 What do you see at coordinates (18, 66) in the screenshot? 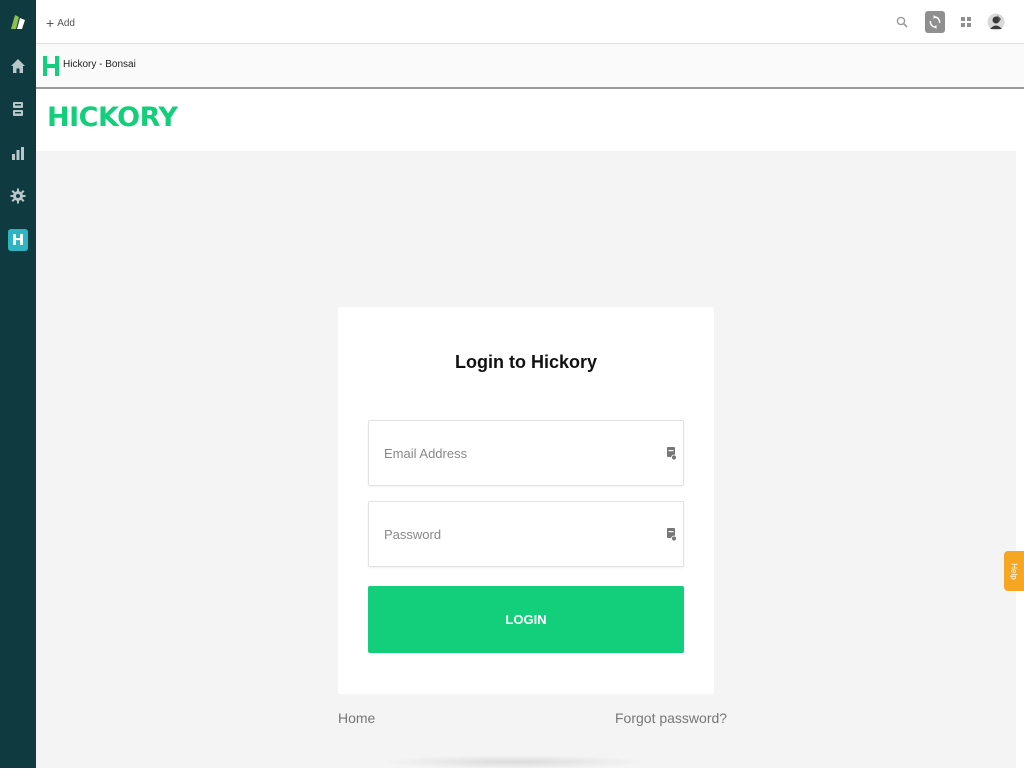
I see `home-icon` at bounding box center [18, 66].